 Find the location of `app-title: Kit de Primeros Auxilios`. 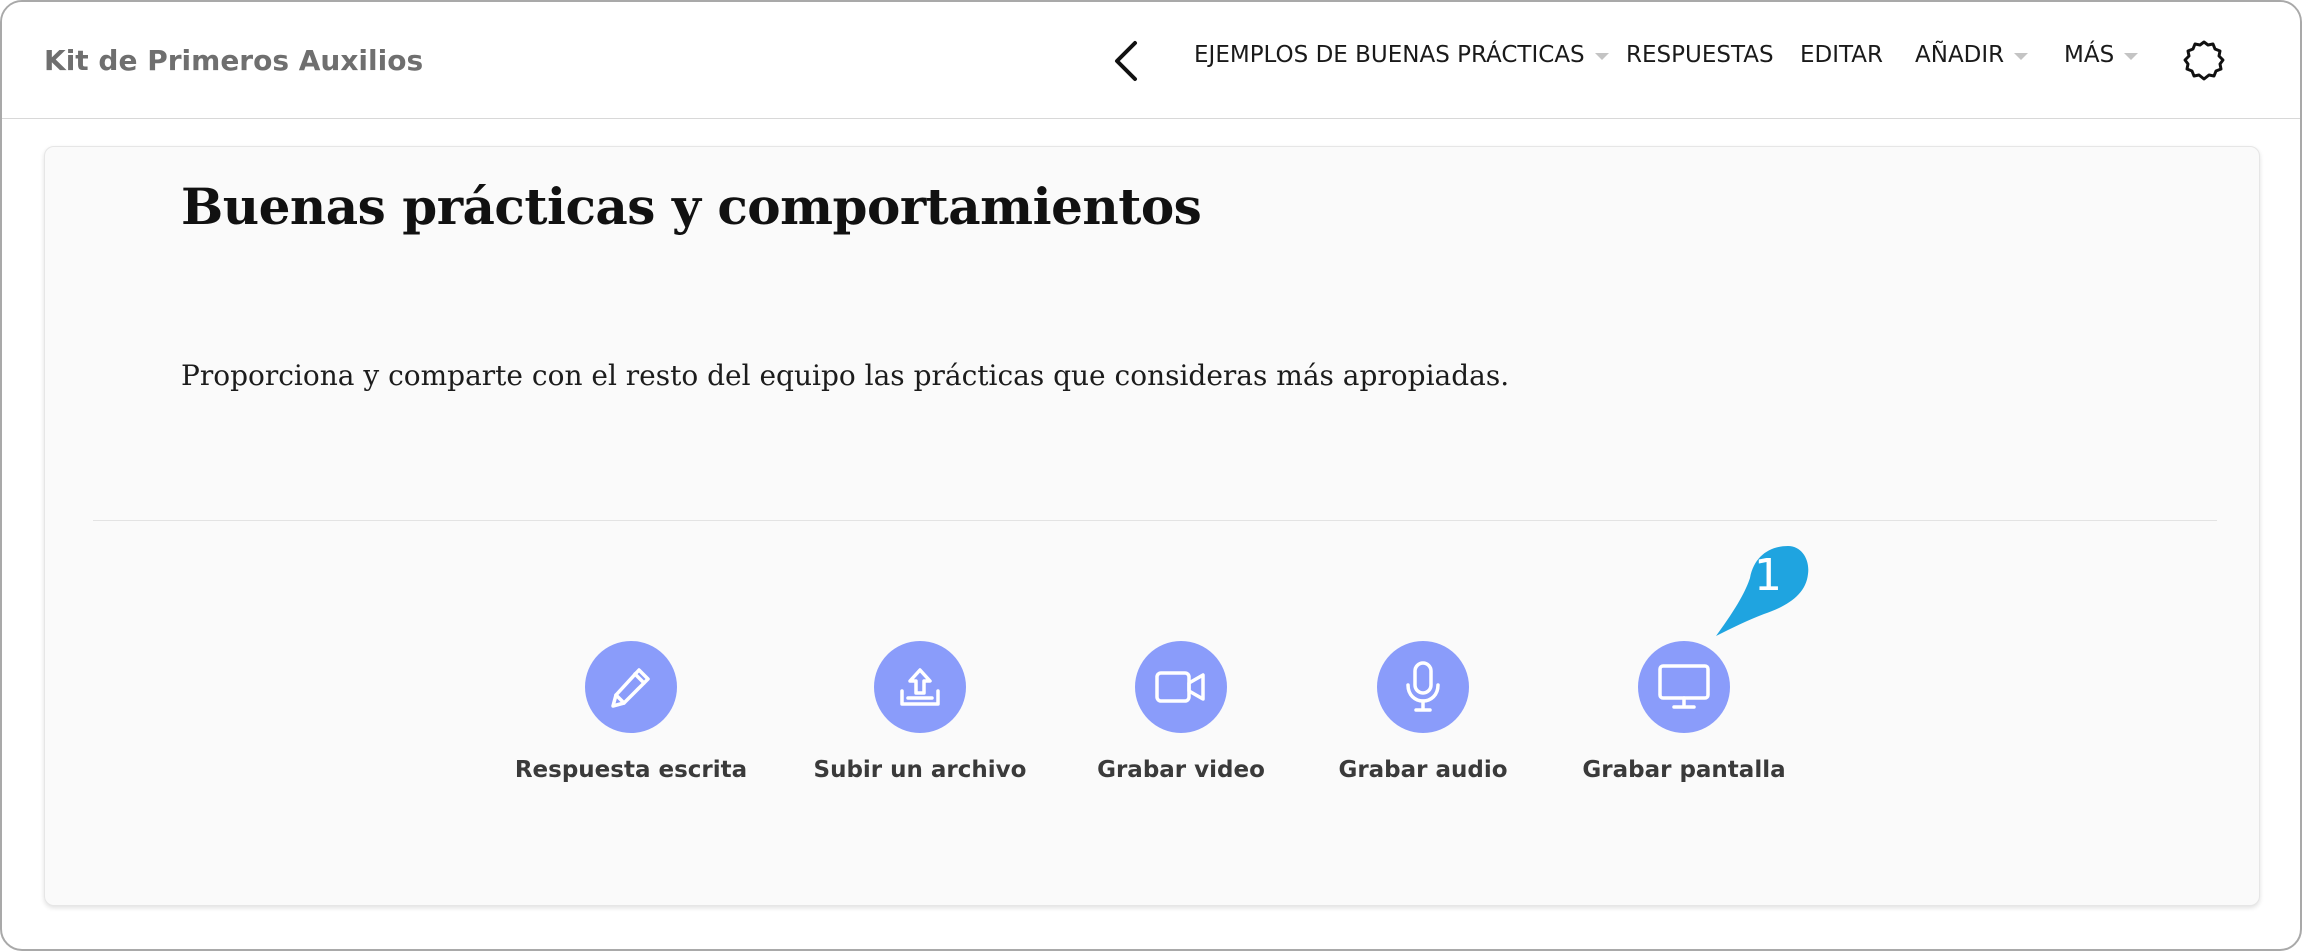

app-title: Kit de Primeros Auxilios is located at coordinates (233, 60).